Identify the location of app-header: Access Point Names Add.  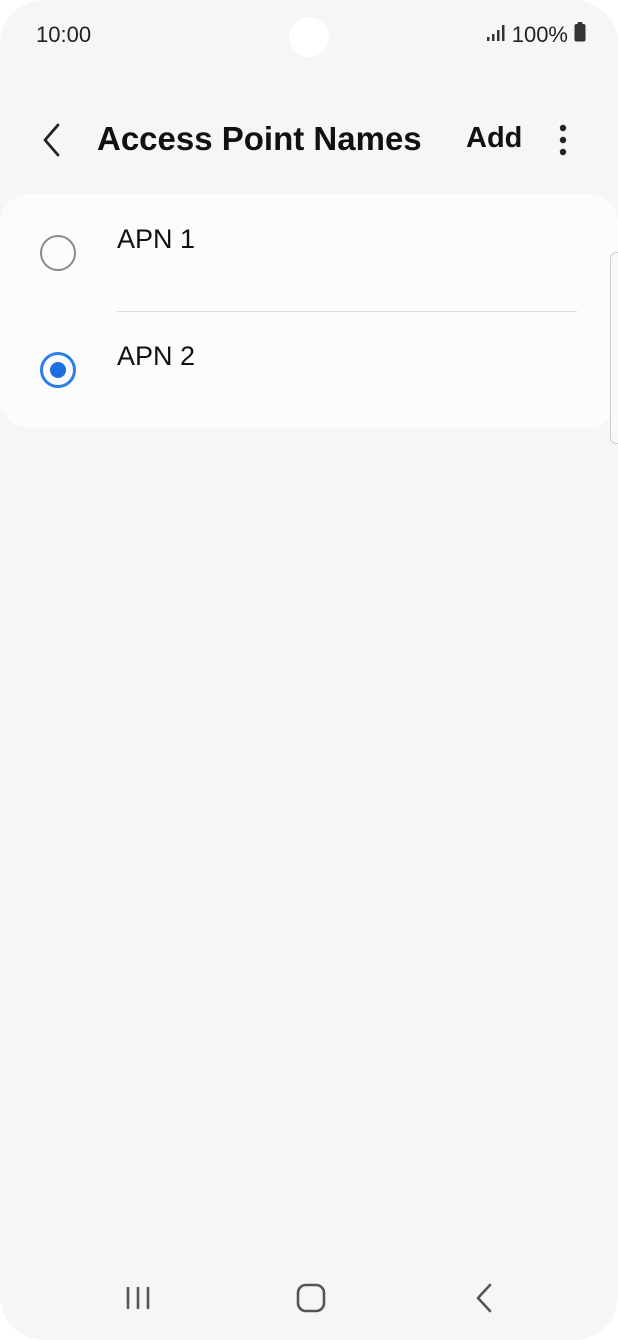
(309, 140).